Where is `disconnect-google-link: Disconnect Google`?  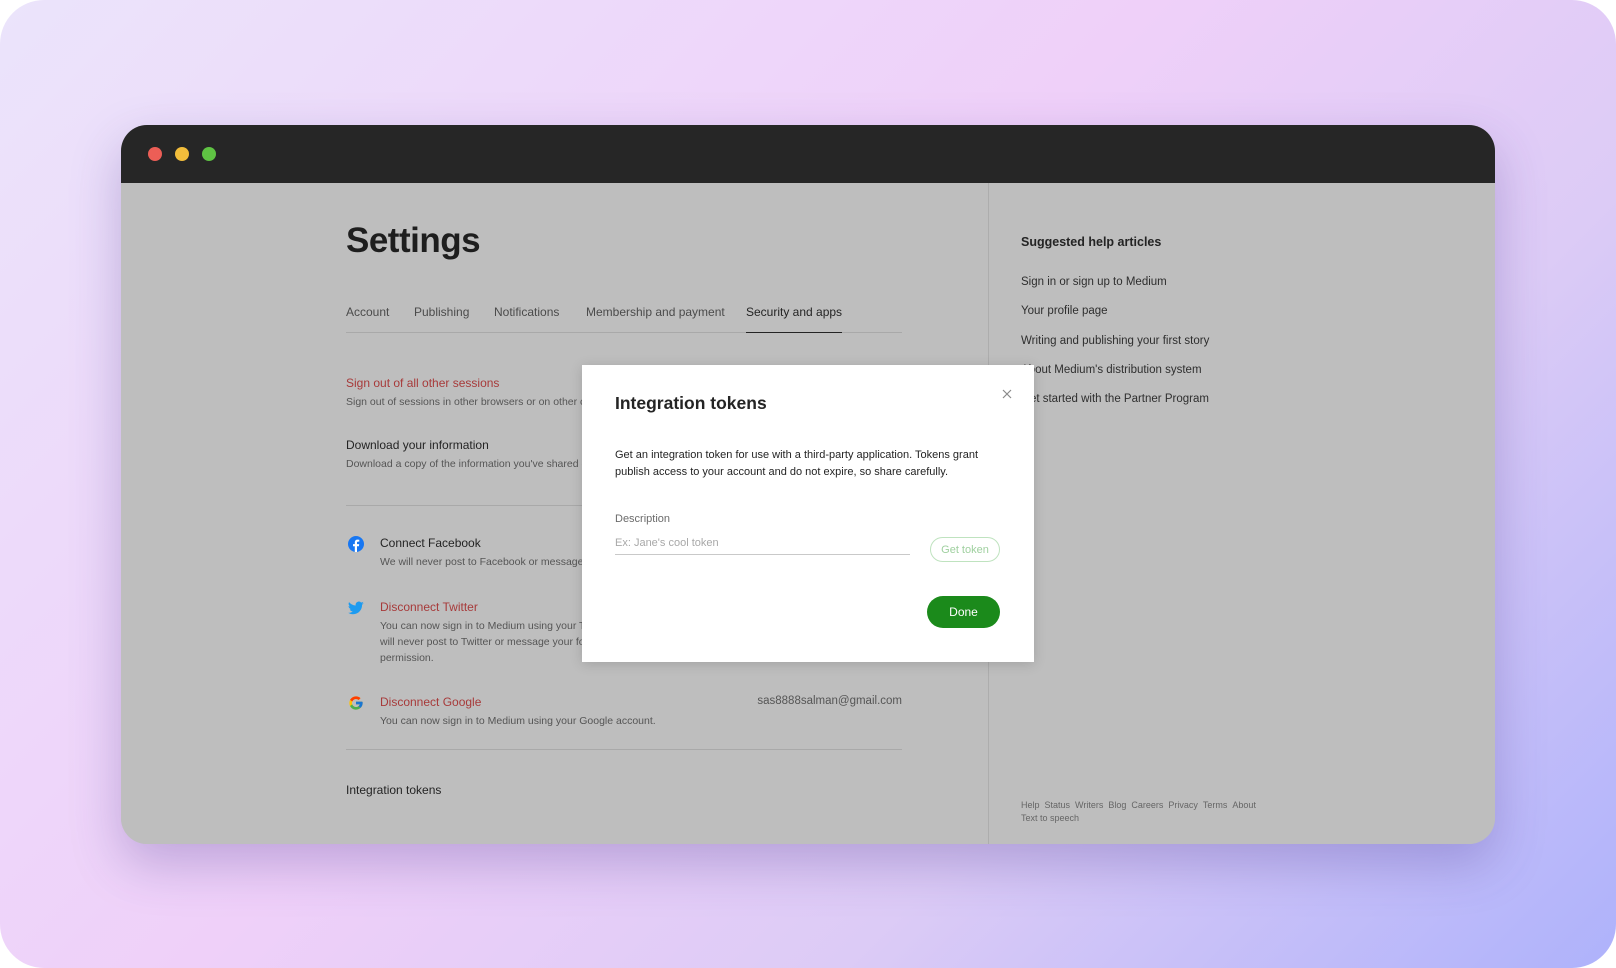 disconnect-google-link: Disconnect Google is located at coordinates (430, 702).